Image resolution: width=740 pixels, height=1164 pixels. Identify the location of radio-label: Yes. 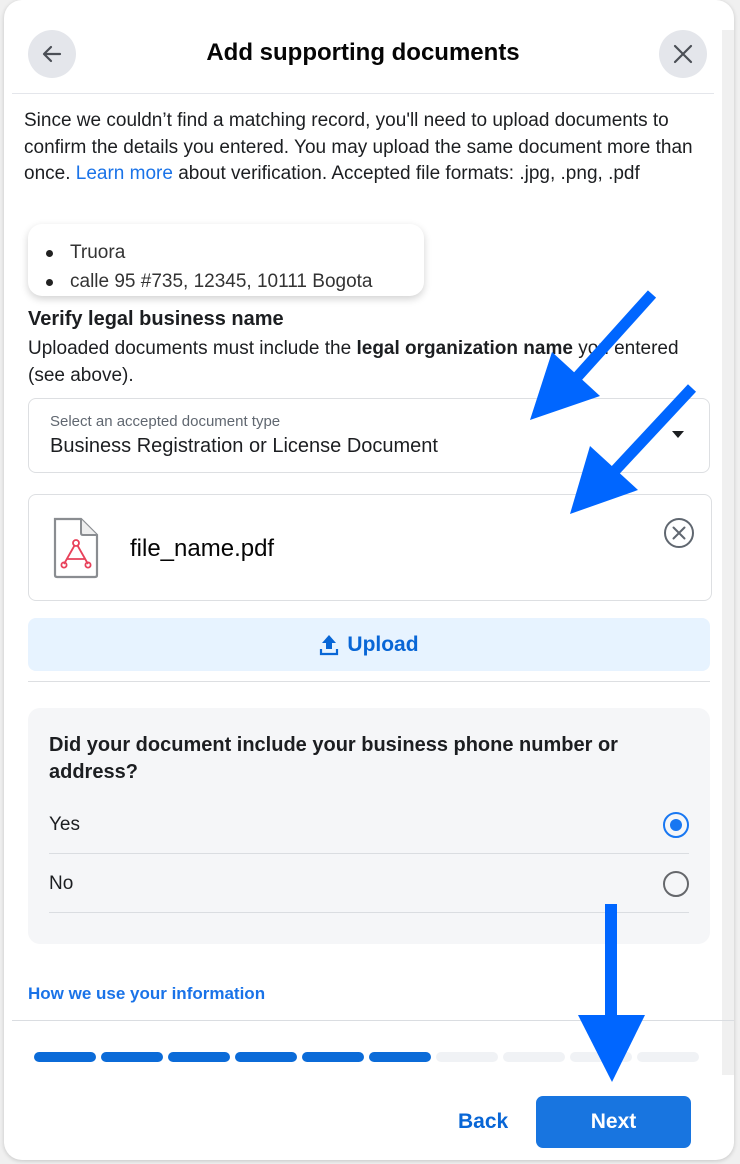
(64, 824).